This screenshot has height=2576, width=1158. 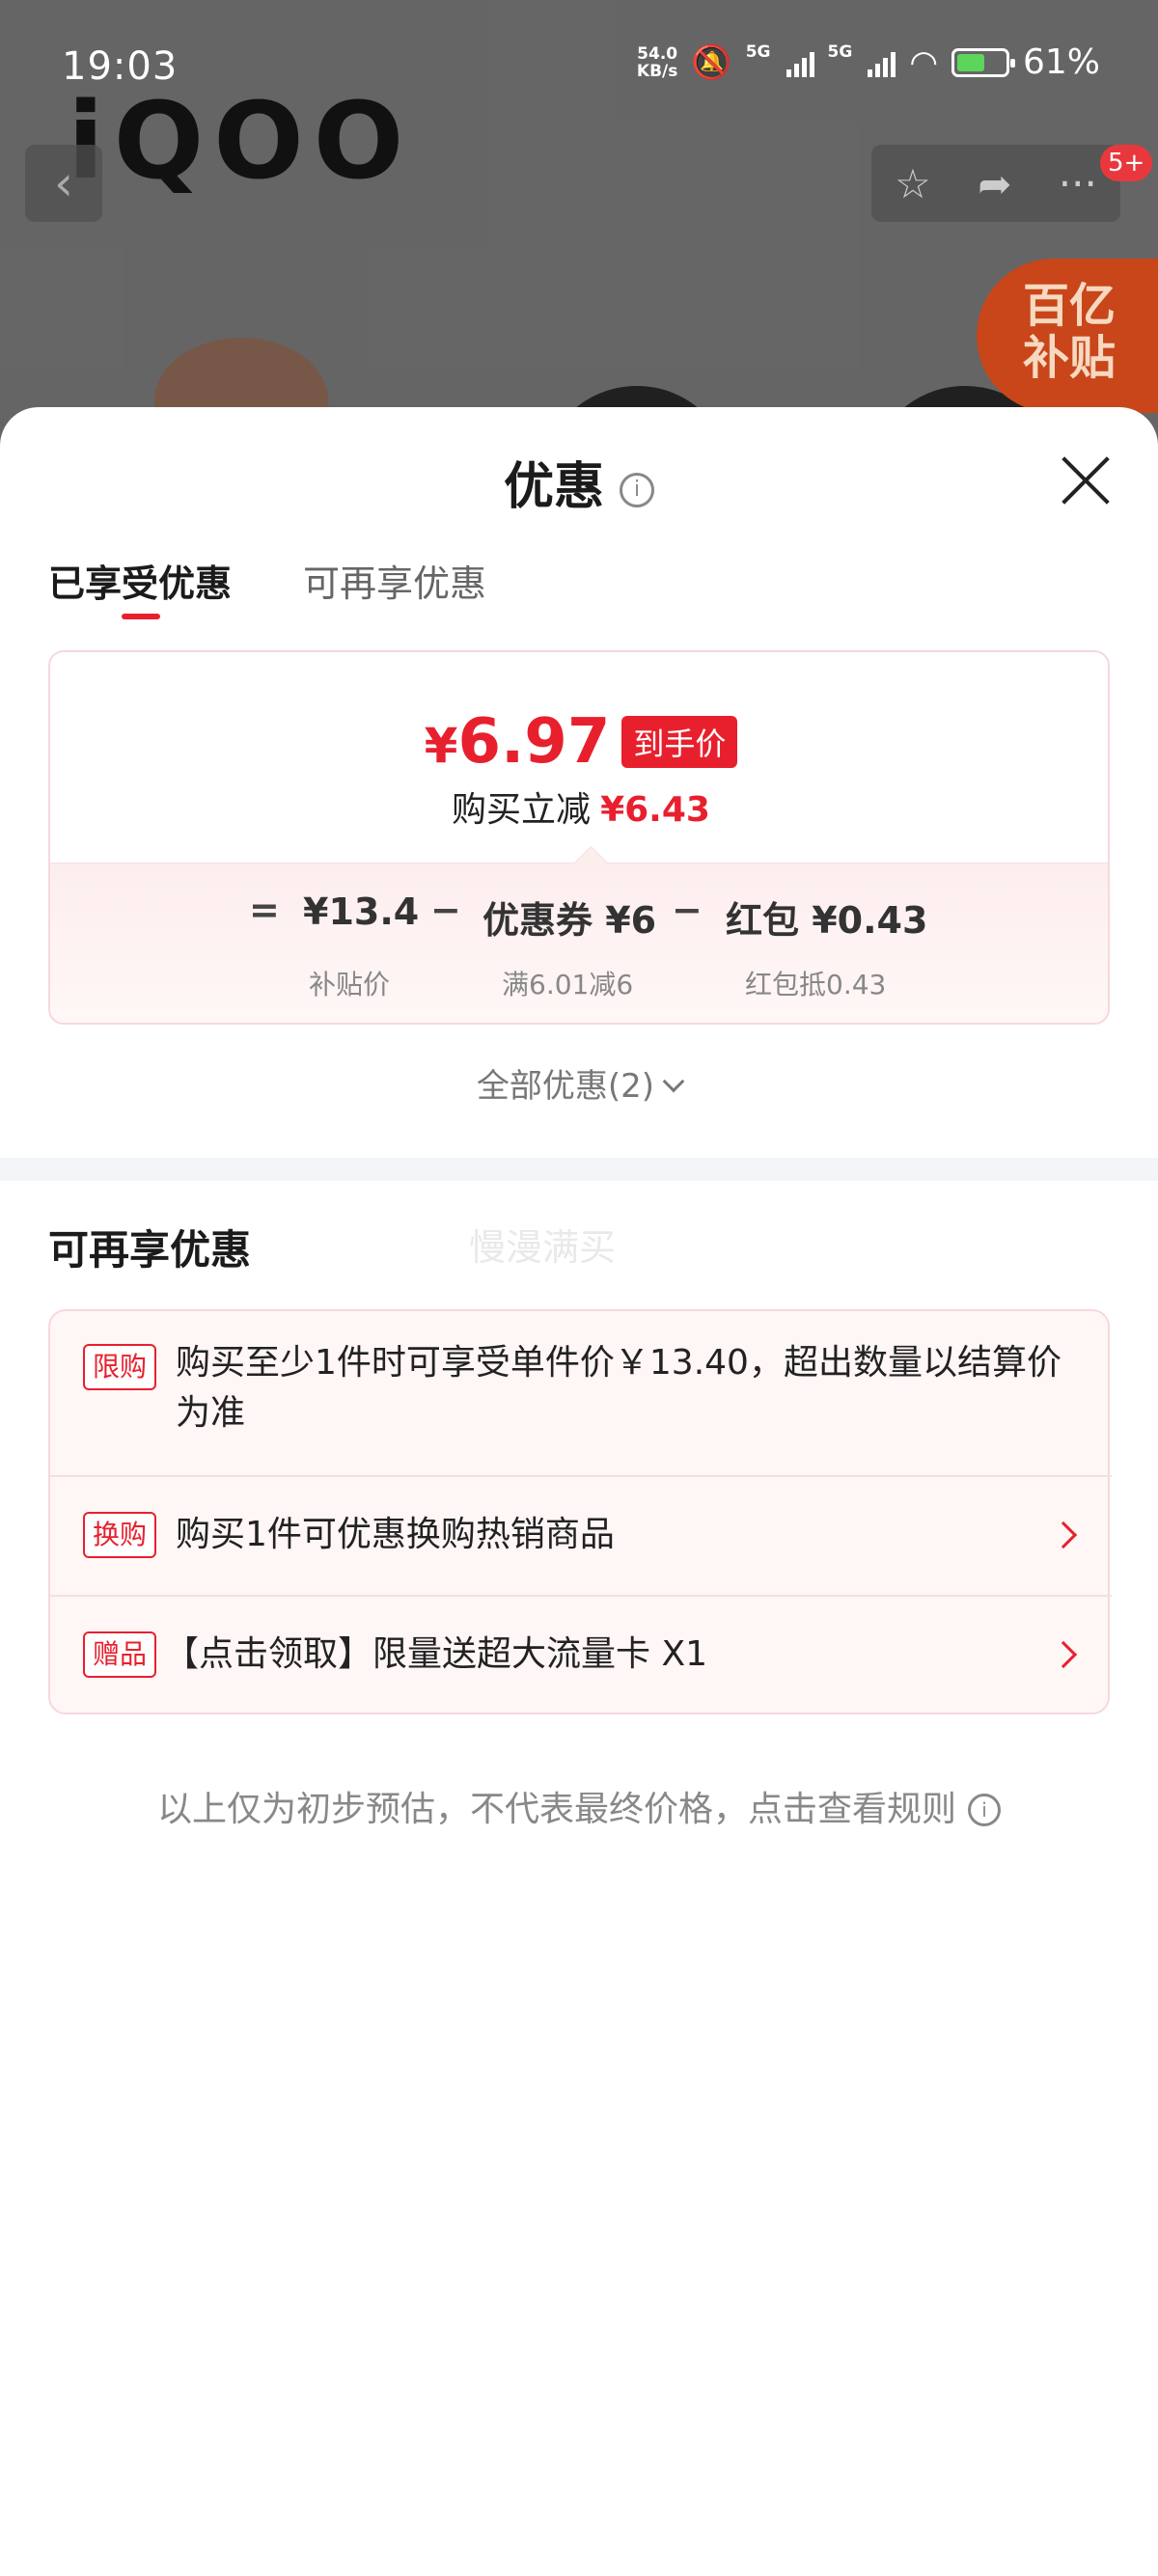 What do you see at coordinates (394, 581) in the screenshot?
I see `tab-more-discounts: 可再享优惠` at bounding box center [394, 581].